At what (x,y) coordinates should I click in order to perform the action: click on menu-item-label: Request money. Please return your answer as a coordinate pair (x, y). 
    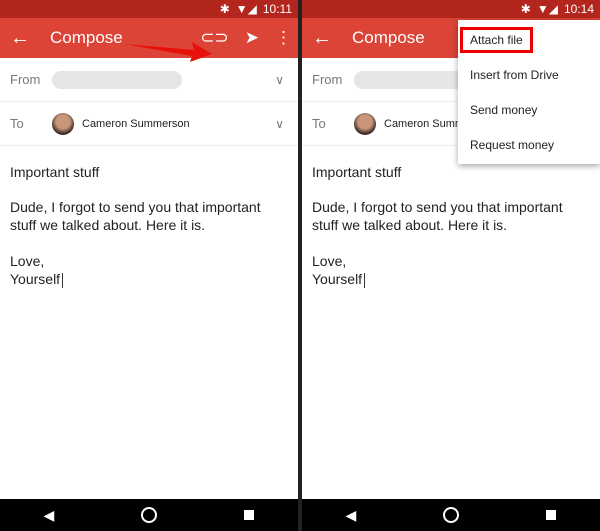
    Looking at the image, I should click on (512, 144).